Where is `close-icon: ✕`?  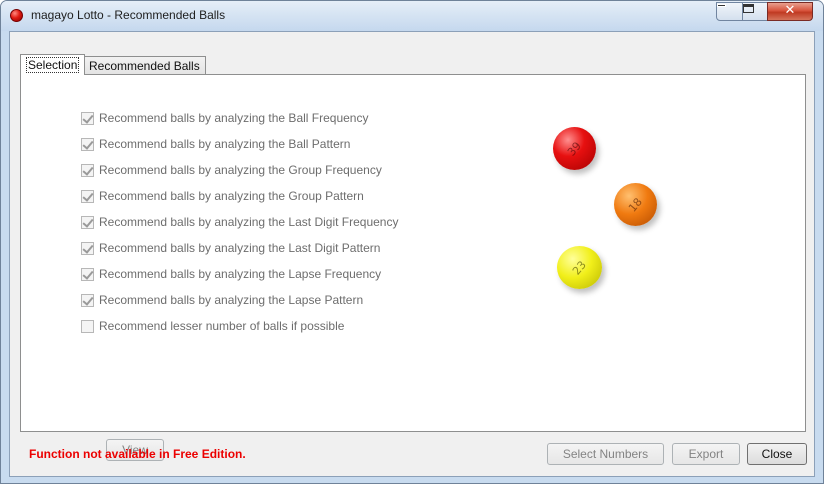
close-icon: ✕ is located at coordinates (790, 10).